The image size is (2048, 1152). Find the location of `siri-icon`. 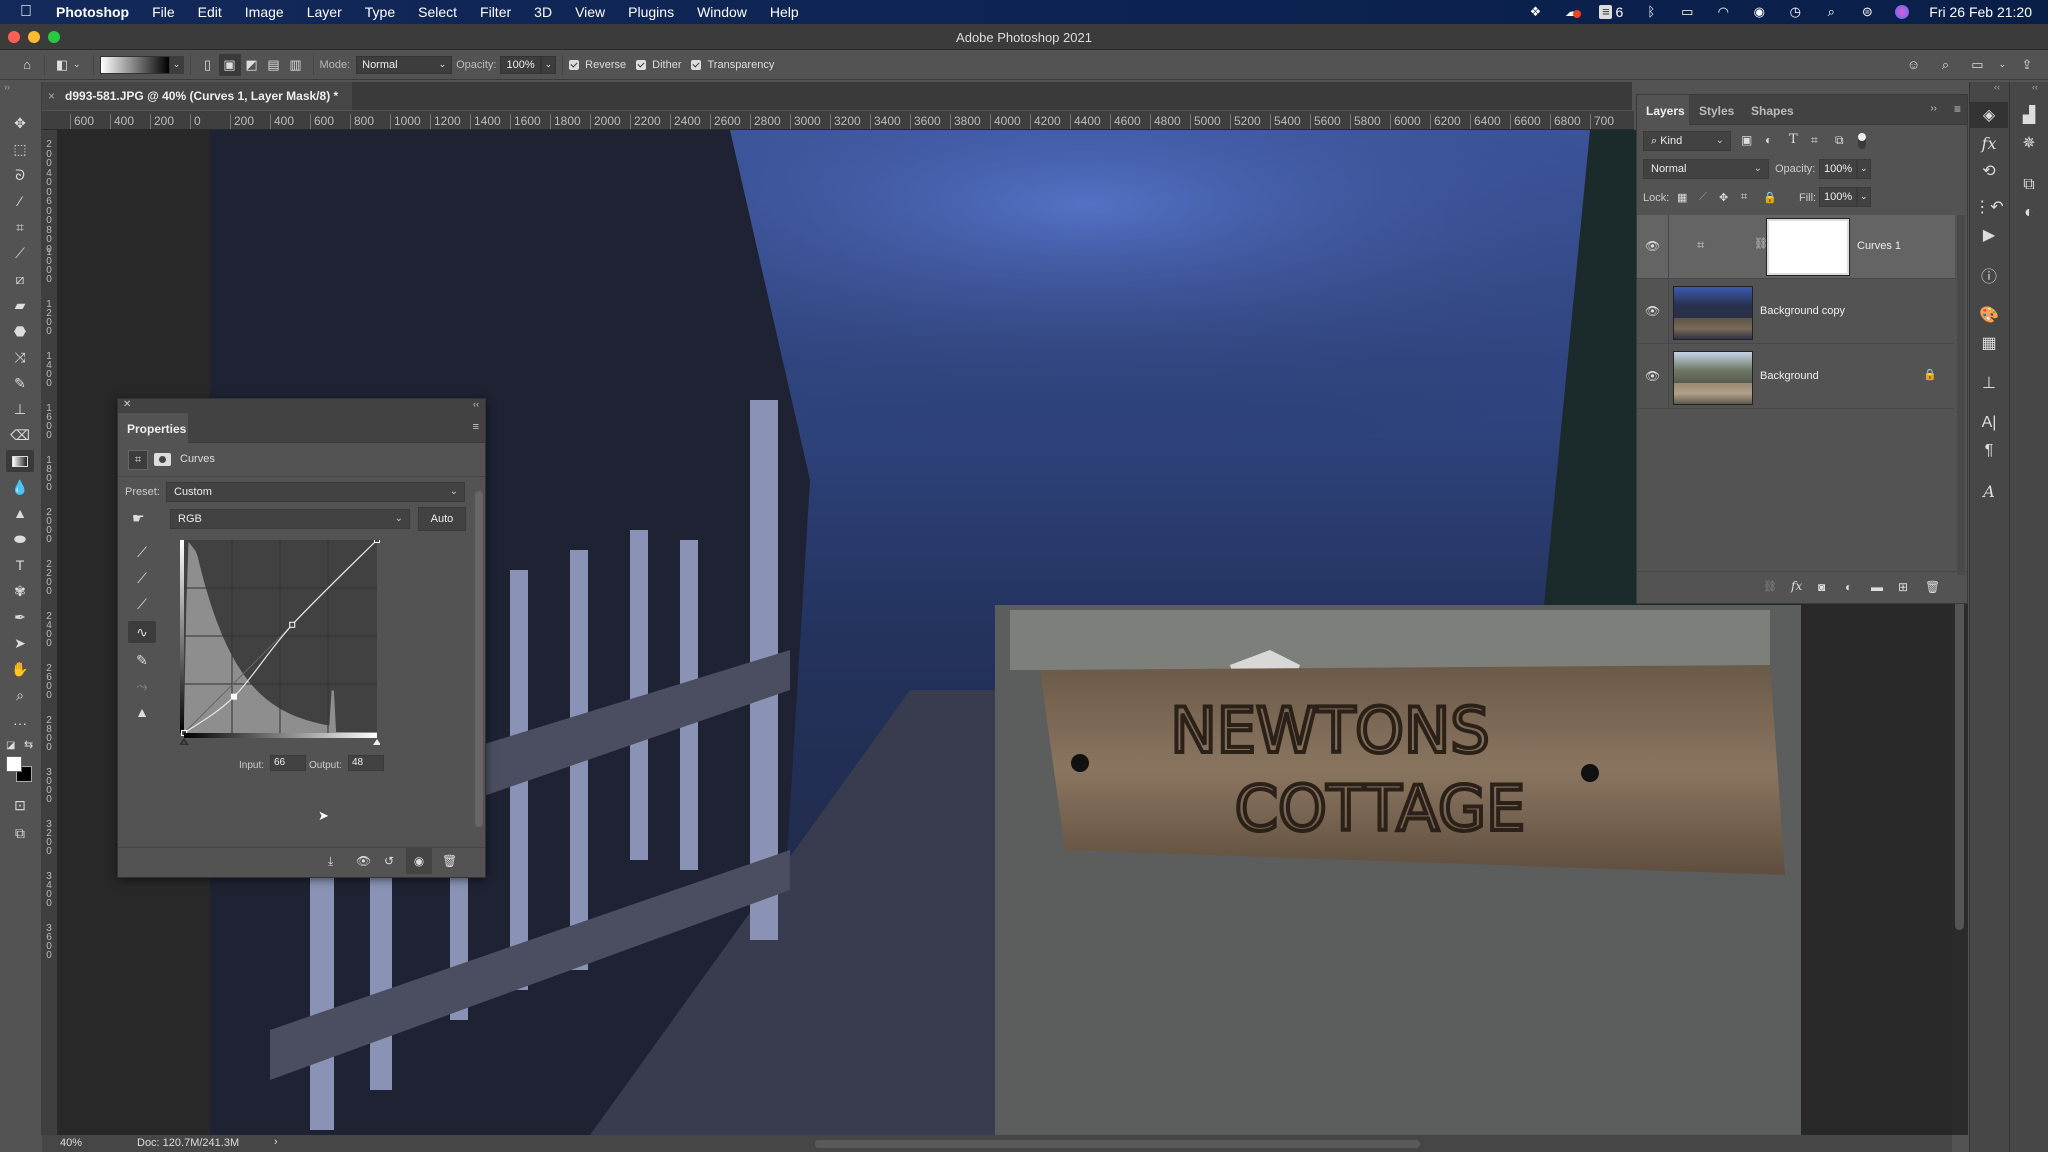

siri-icon is located at coordinates (1902, 12).